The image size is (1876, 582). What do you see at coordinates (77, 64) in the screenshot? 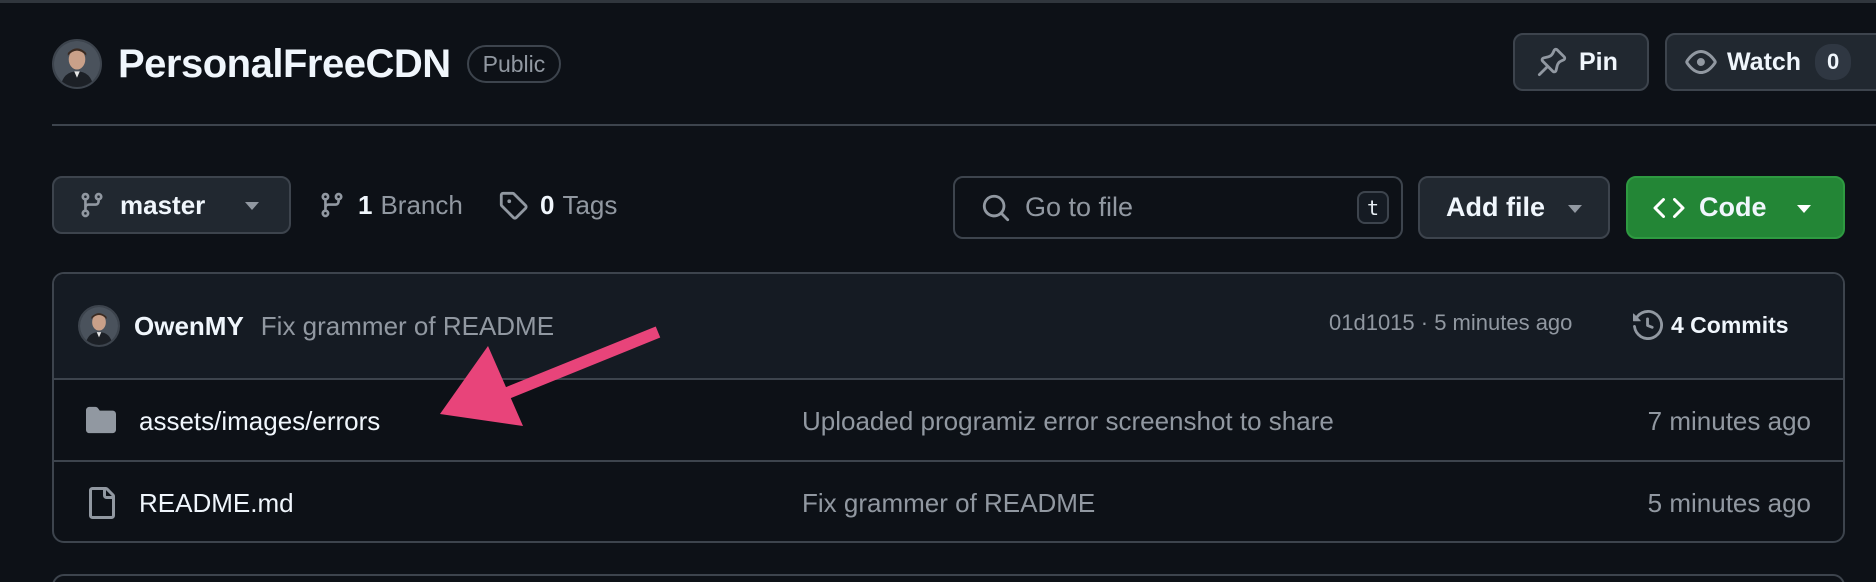
I see `owner-avatar` at bounding box center [77, 64].